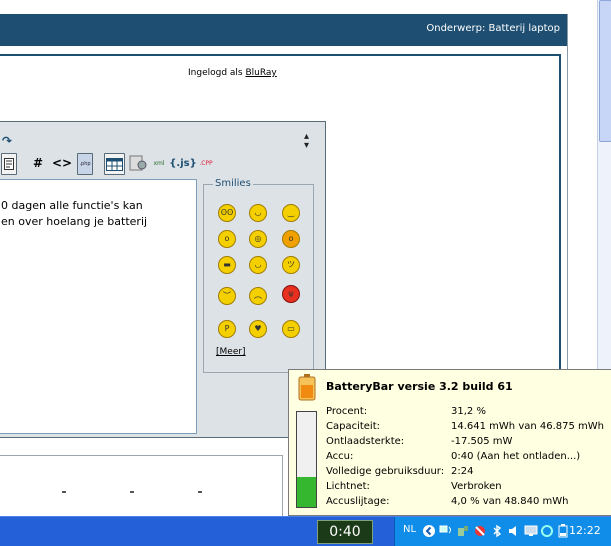 The height and width of the screenshot is (546, 611). What do you see at coordinates (510, 501) in the screenshot?
I see `tooltip-value-wear: 4,0 % van 48.840 mWh` at bounding box center [510, 501].